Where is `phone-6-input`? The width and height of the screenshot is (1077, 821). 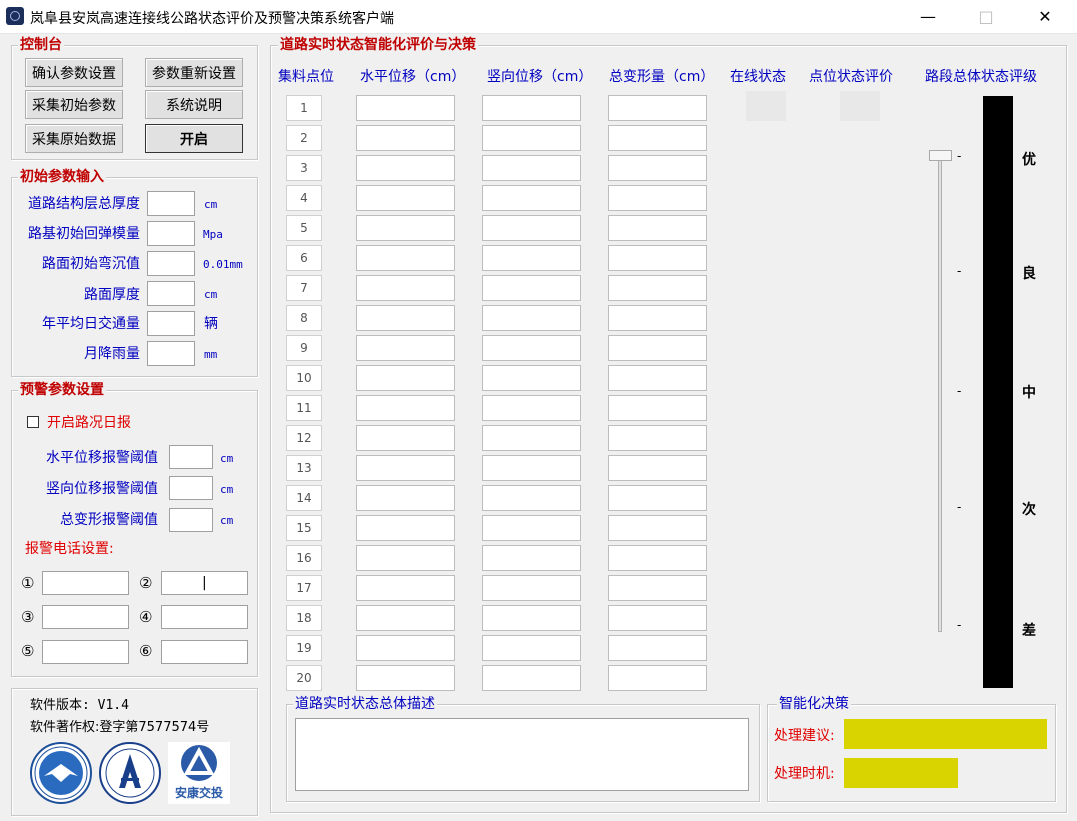 phone-6-input is located at coordinates (204, 652).